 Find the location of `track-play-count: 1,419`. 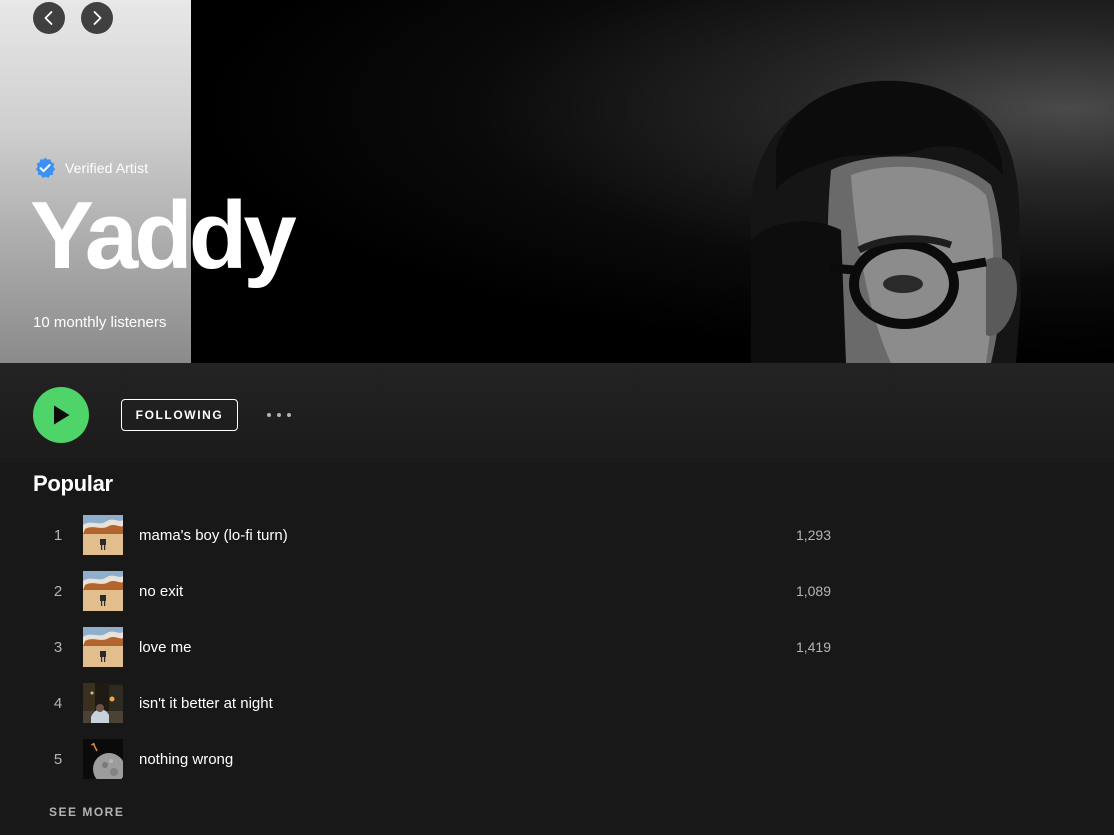

track-play-count: 1,419 is located at coordinates (813, 647).